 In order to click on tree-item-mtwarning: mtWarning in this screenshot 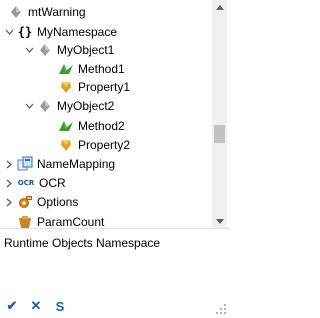, I will do `click(47, 12)`.